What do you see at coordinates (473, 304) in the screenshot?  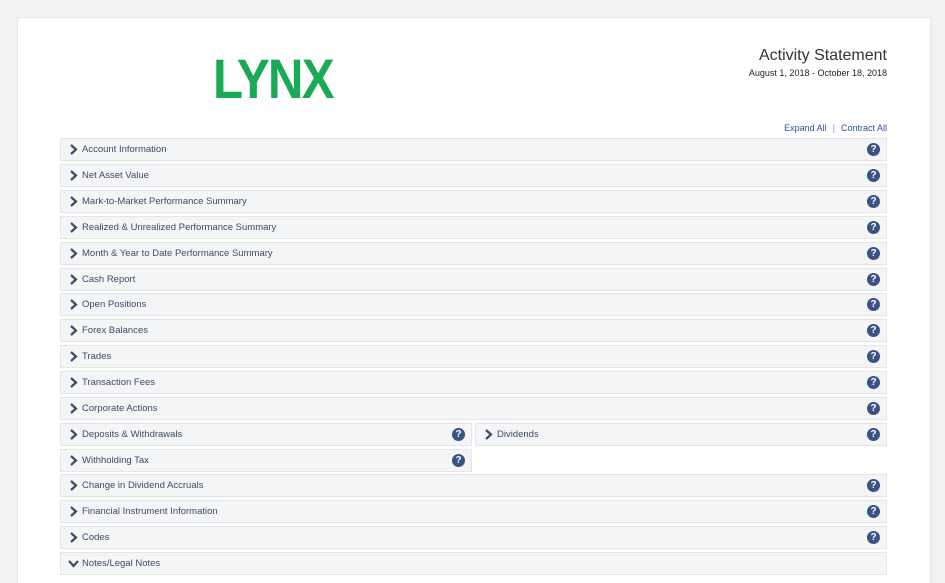 I see `section-open-positions: Open Positions?` at bounding box center [473, 304].